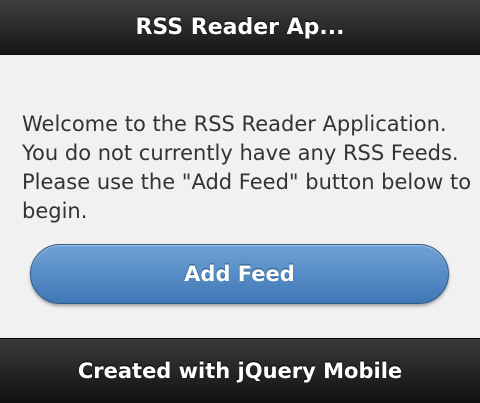  I want to click on add-feed-button-label: Add Feed, so click(239, 274).